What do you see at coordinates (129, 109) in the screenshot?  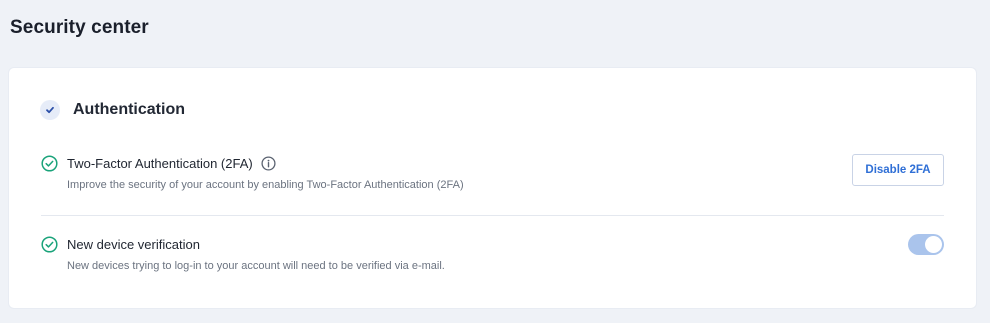 I see `section-title: Authentication` at bounding box center [129, 109].